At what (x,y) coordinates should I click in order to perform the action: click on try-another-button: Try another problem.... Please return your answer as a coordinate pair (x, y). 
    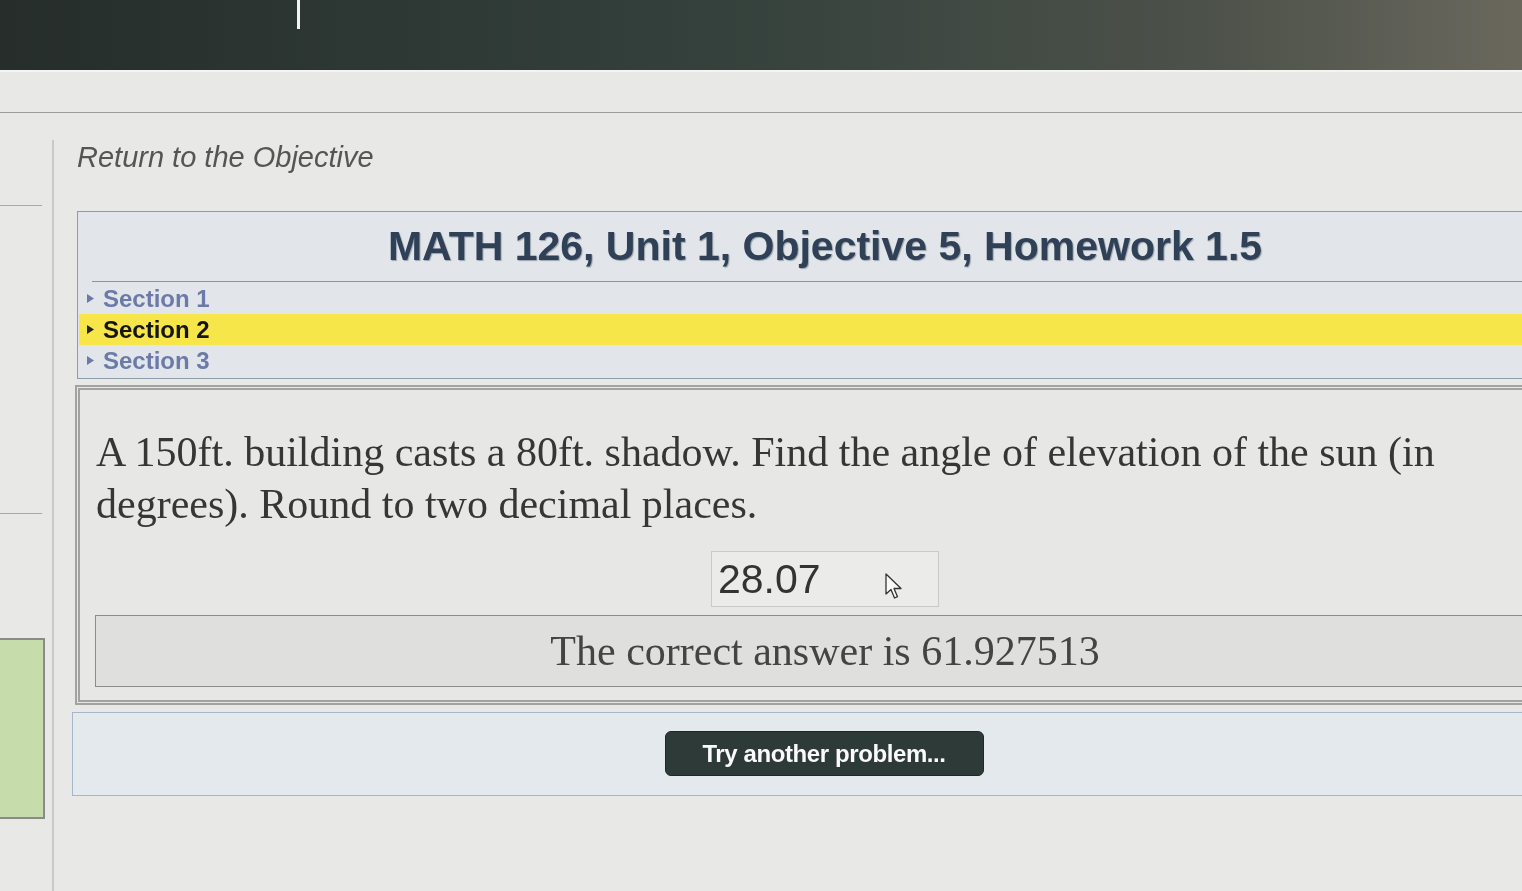
    Looking at the image, I should click on (824, 753).